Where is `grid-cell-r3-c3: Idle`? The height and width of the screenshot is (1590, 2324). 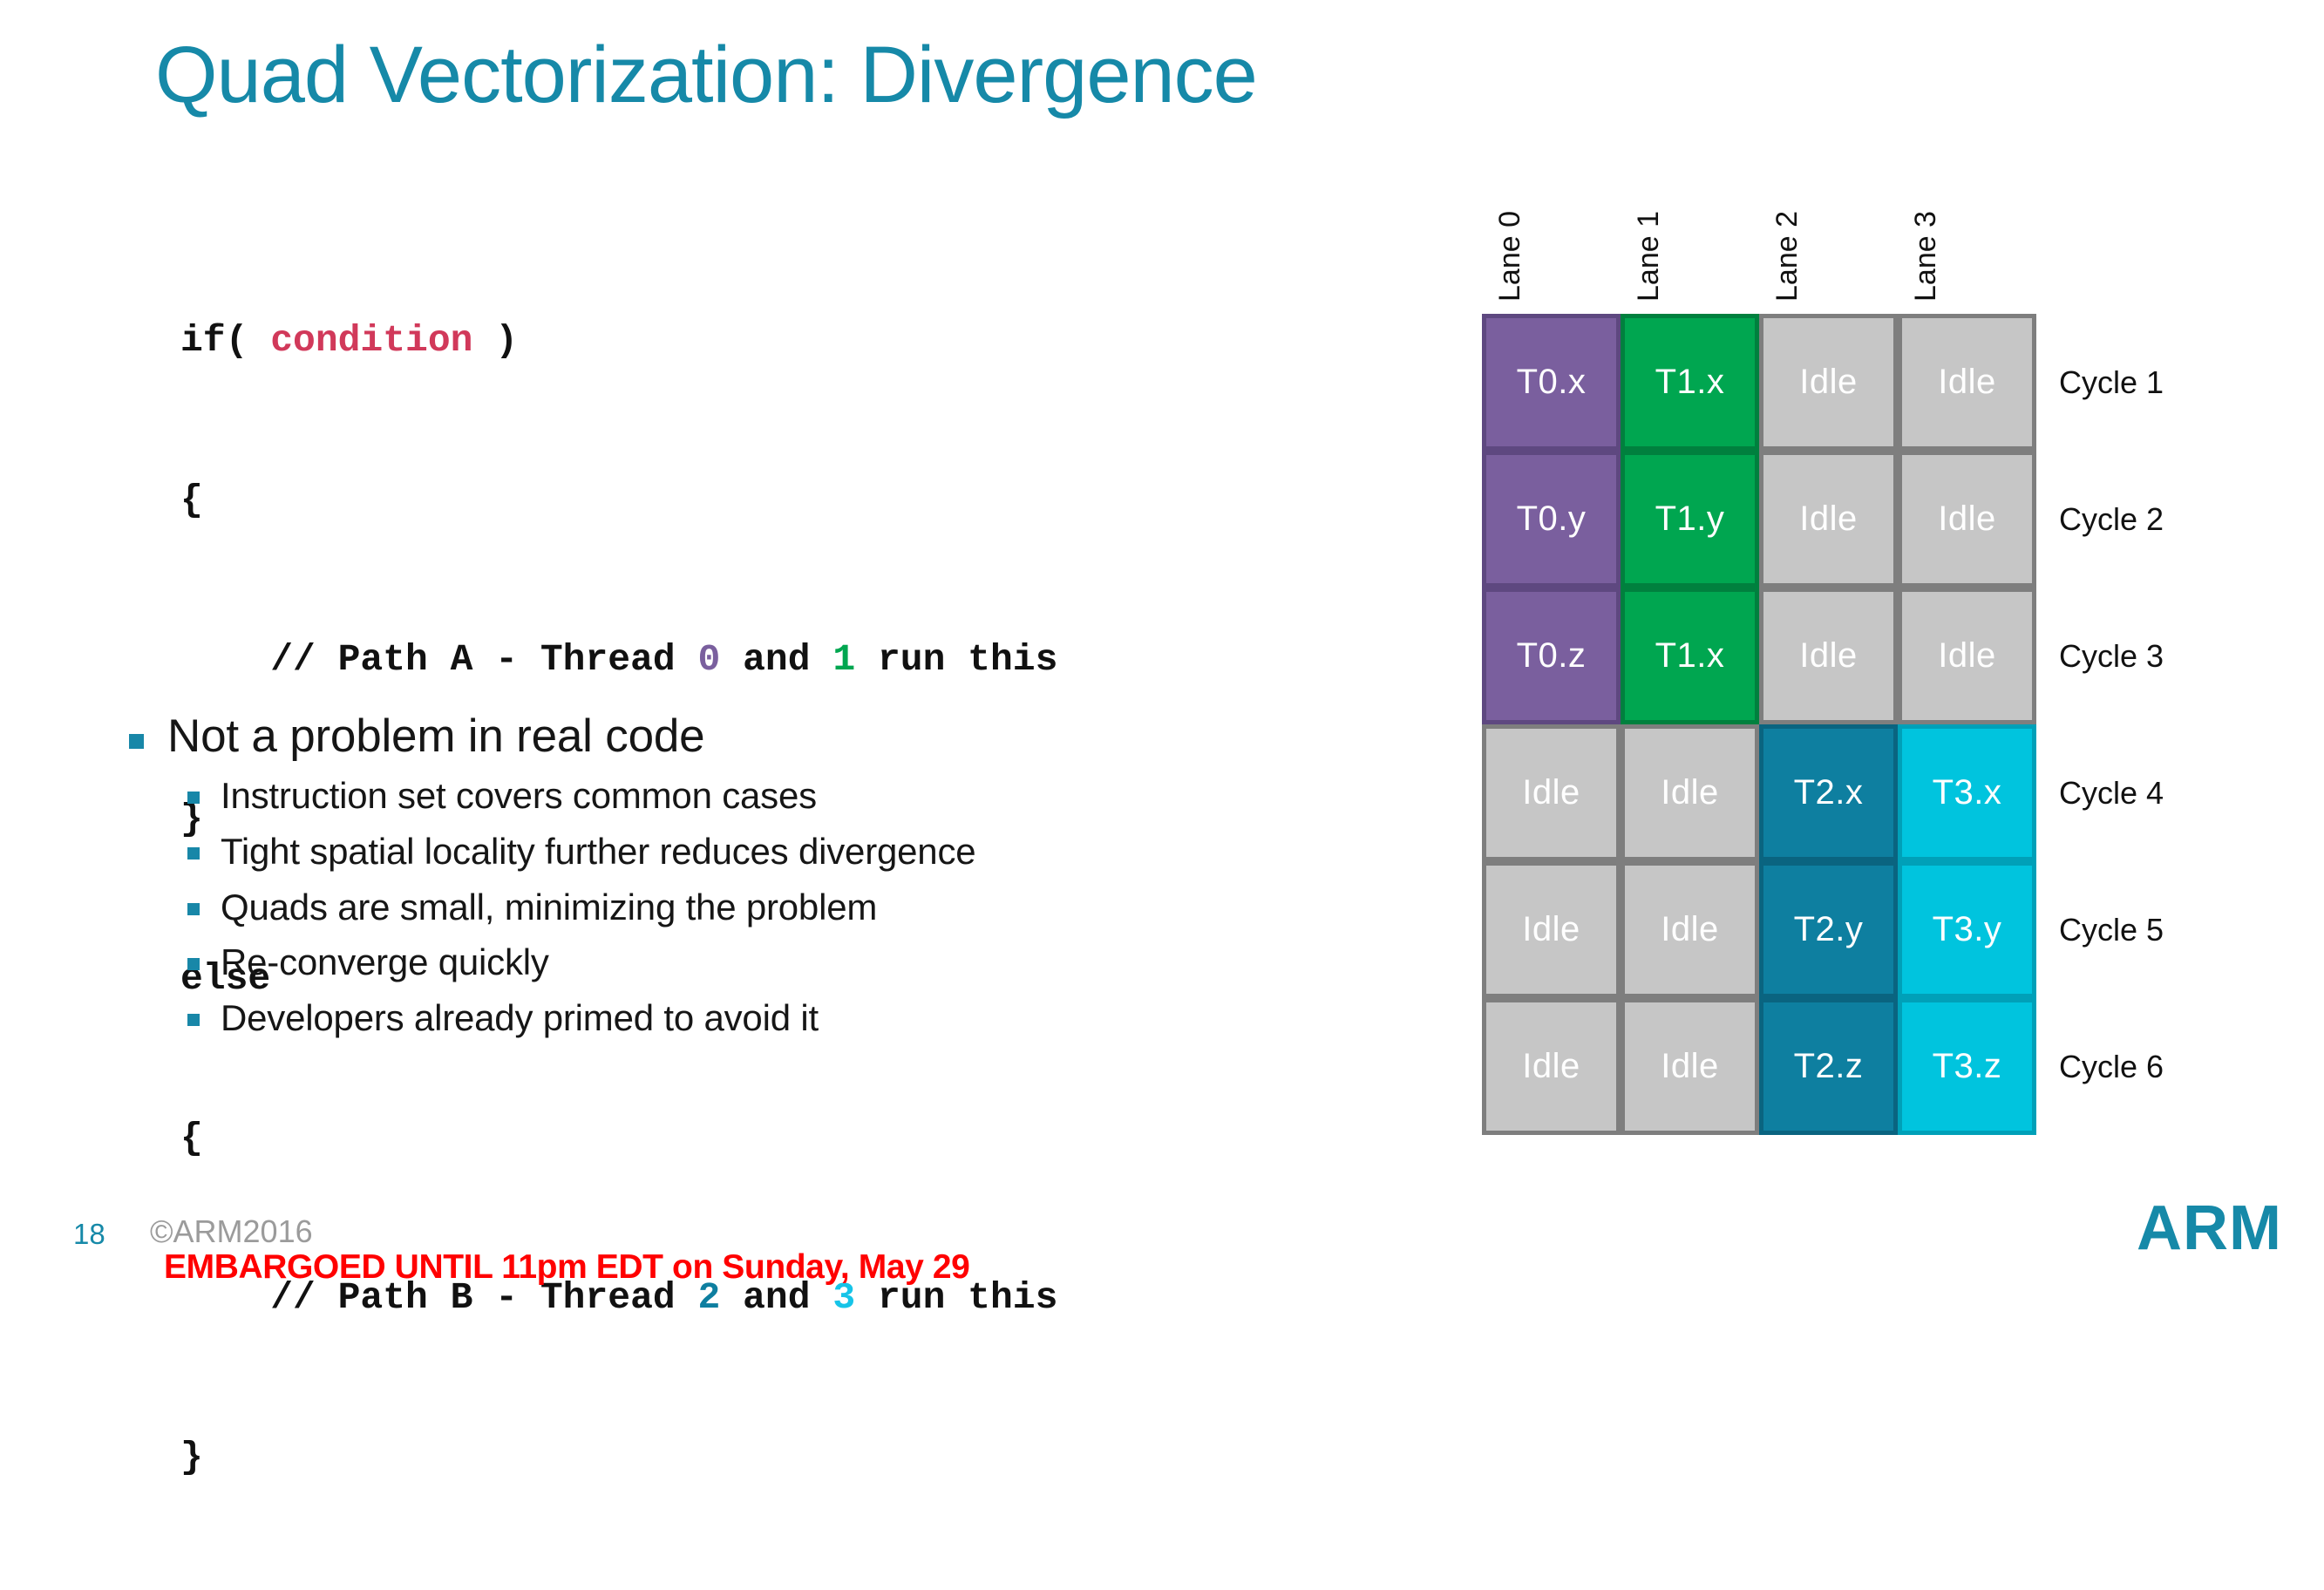
grid-cell-r3-c3: Idle is located at coordinates (1828, 656).